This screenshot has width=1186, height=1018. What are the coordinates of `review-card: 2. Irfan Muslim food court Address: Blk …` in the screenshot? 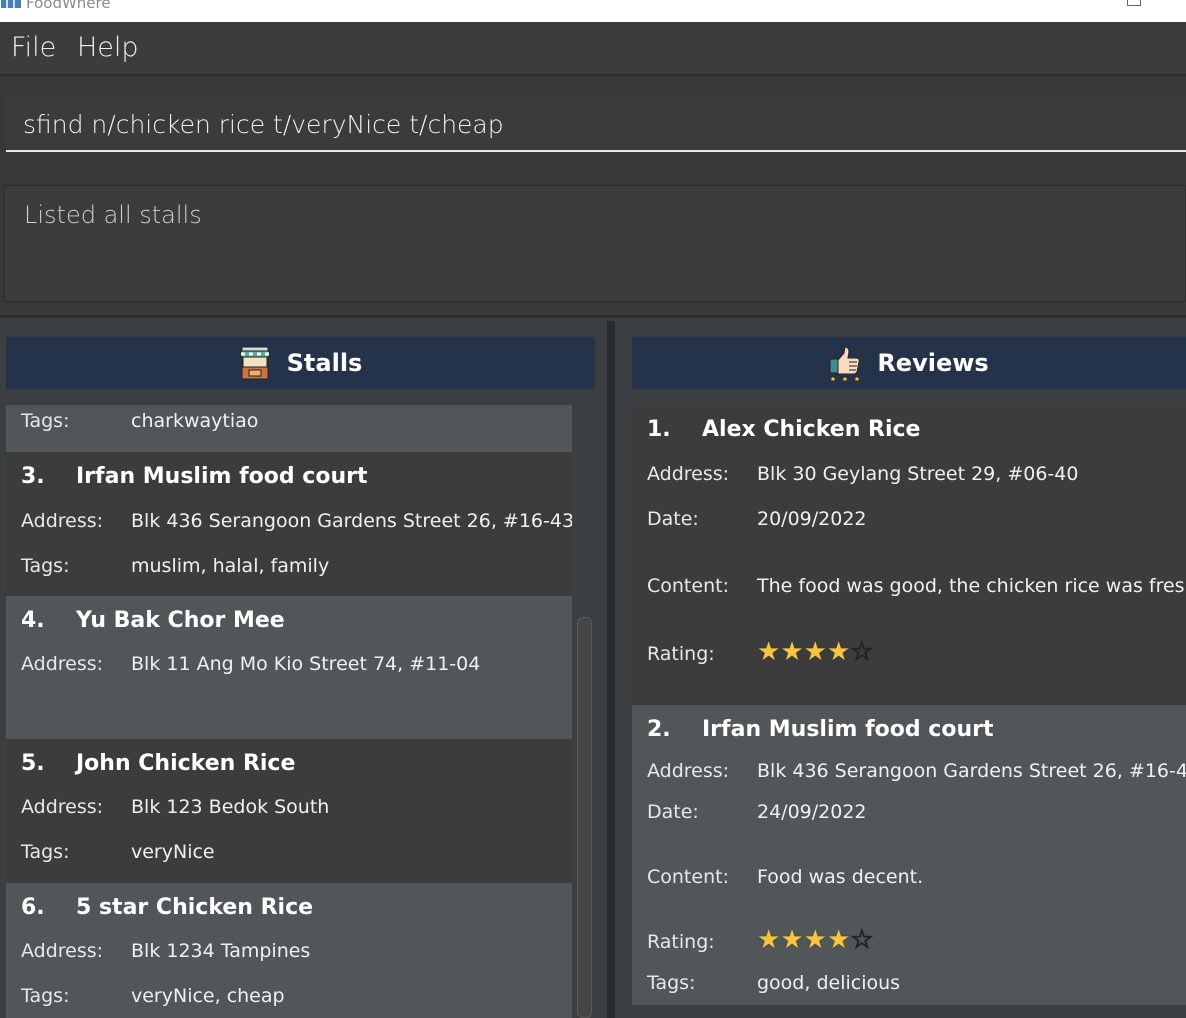 It's located at (909, 855).